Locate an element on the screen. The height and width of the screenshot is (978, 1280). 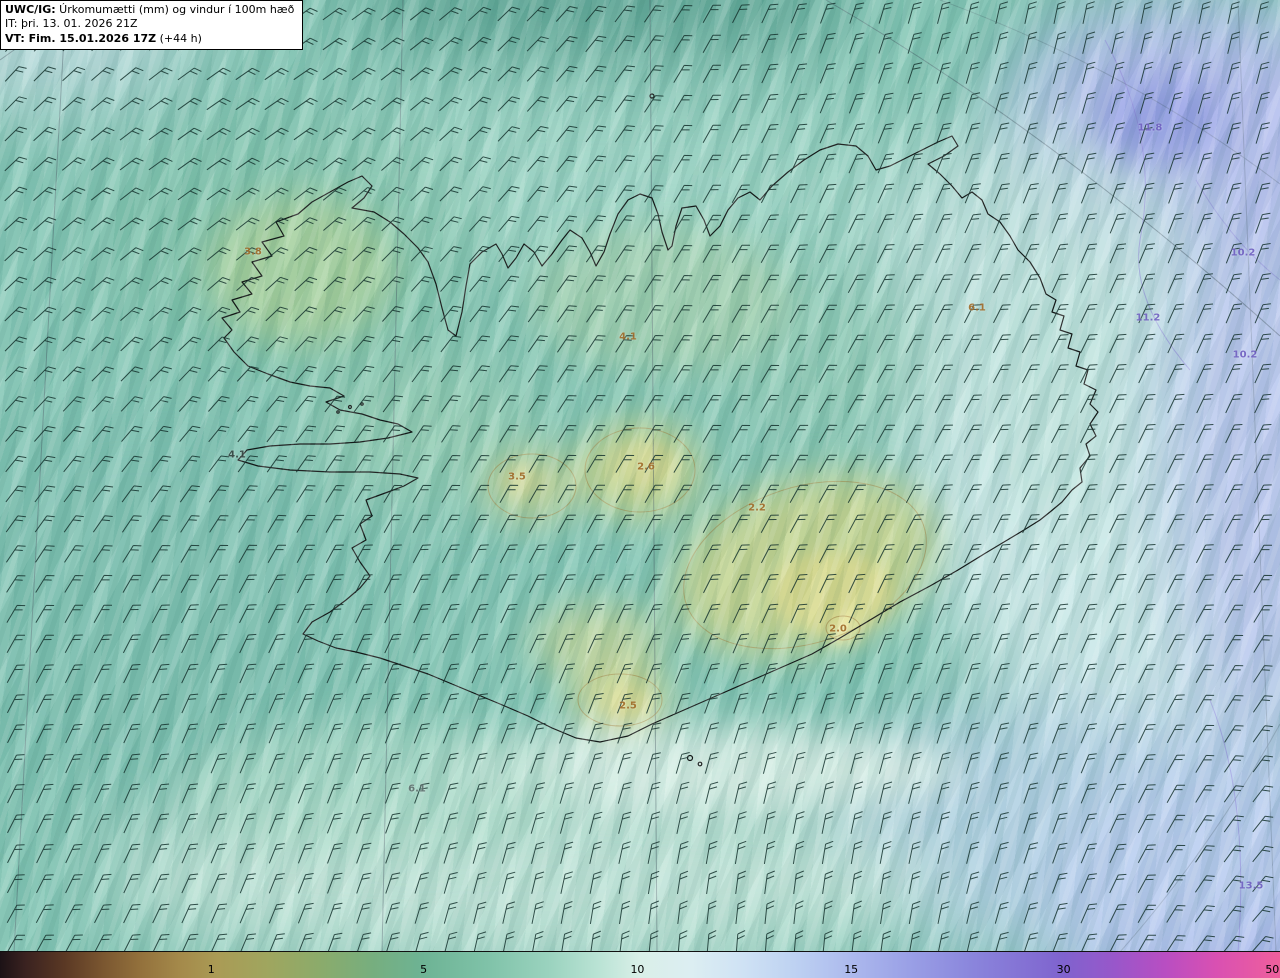
model-label: UWC/IG: is located at coordinates (30, 9).